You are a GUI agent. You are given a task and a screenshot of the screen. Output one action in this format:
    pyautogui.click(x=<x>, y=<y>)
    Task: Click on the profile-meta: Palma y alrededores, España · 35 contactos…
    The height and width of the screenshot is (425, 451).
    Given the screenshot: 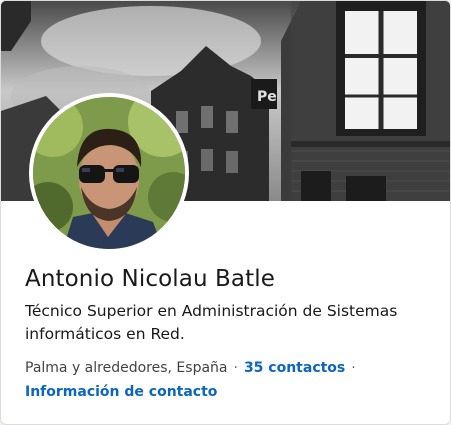 What is the action you would take?
    pyautogui.click(x=228, y=380)
    